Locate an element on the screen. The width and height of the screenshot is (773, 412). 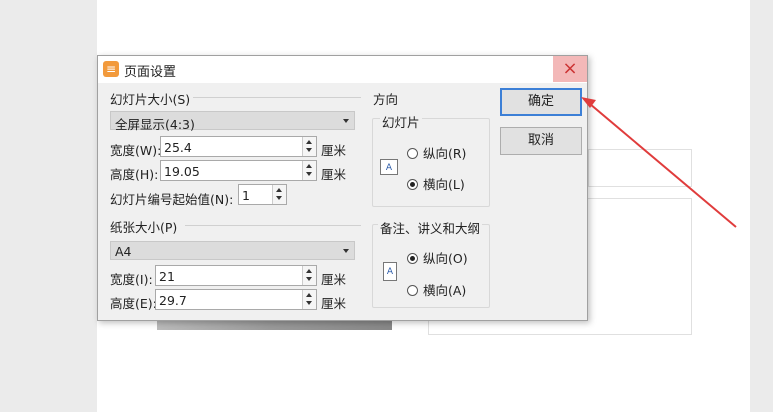
cancel-button: 取消 is located at coordinates (541, 141).